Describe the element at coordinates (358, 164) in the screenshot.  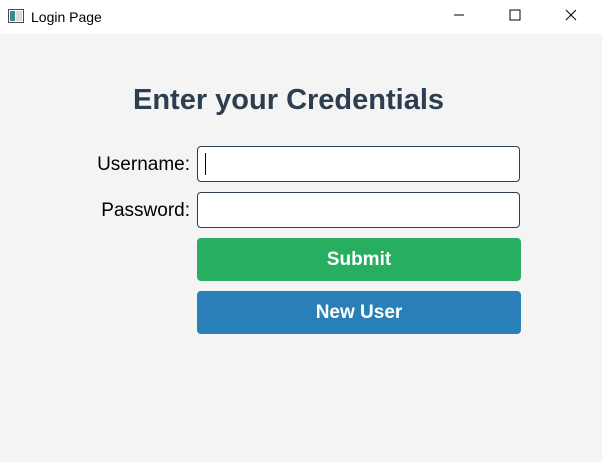
I see `username-field` at that location.